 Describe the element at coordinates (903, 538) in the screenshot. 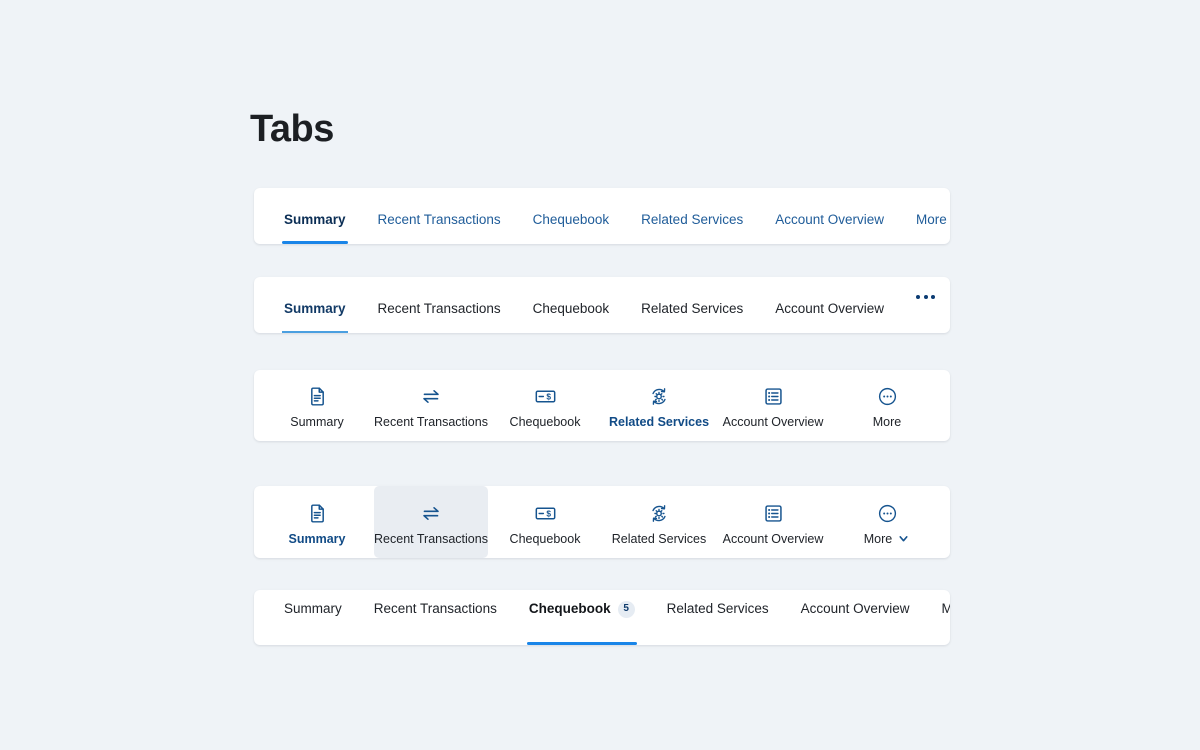

I see `chevron-down-icon` at that location.